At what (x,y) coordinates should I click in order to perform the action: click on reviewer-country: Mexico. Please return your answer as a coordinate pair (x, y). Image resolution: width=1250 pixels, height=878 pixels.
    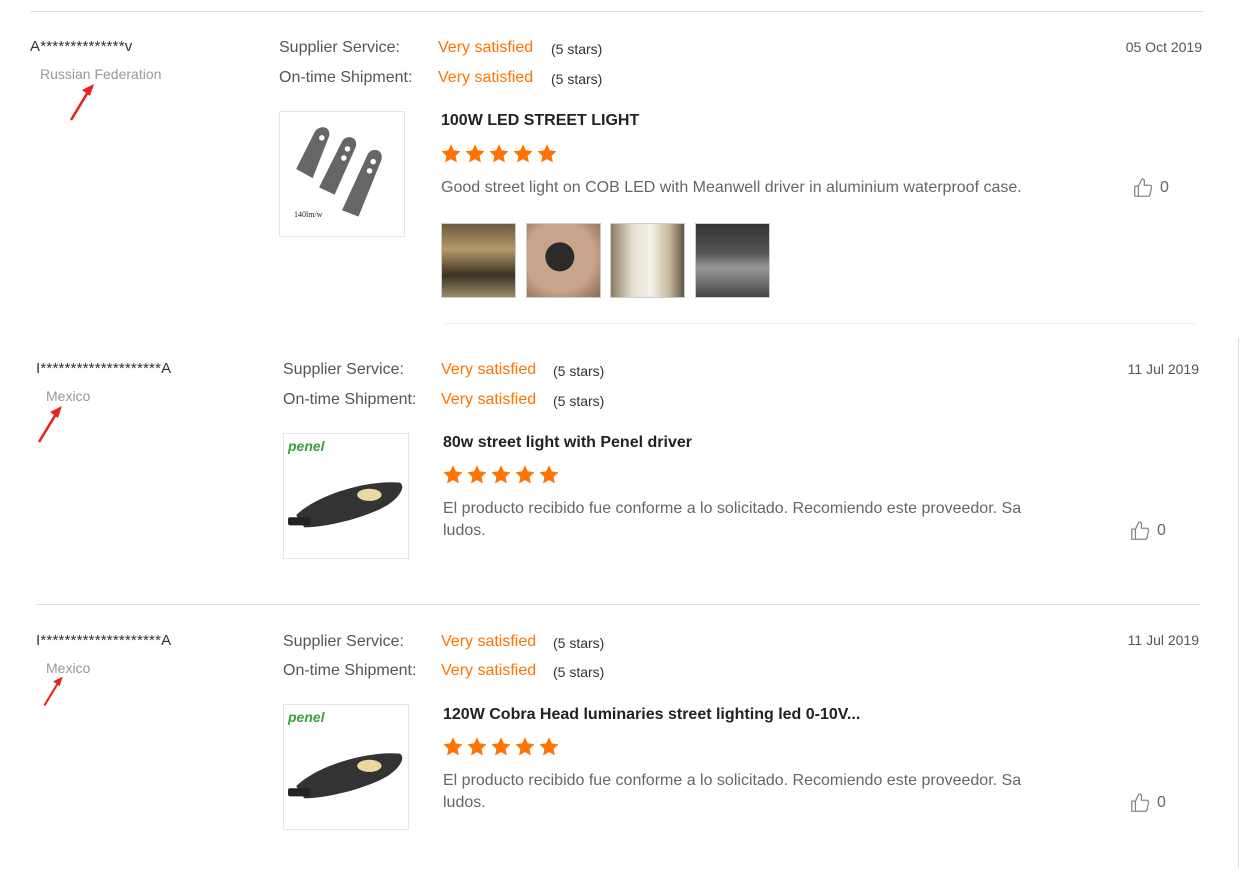
    Looking at the image, I should click on (68, 396).